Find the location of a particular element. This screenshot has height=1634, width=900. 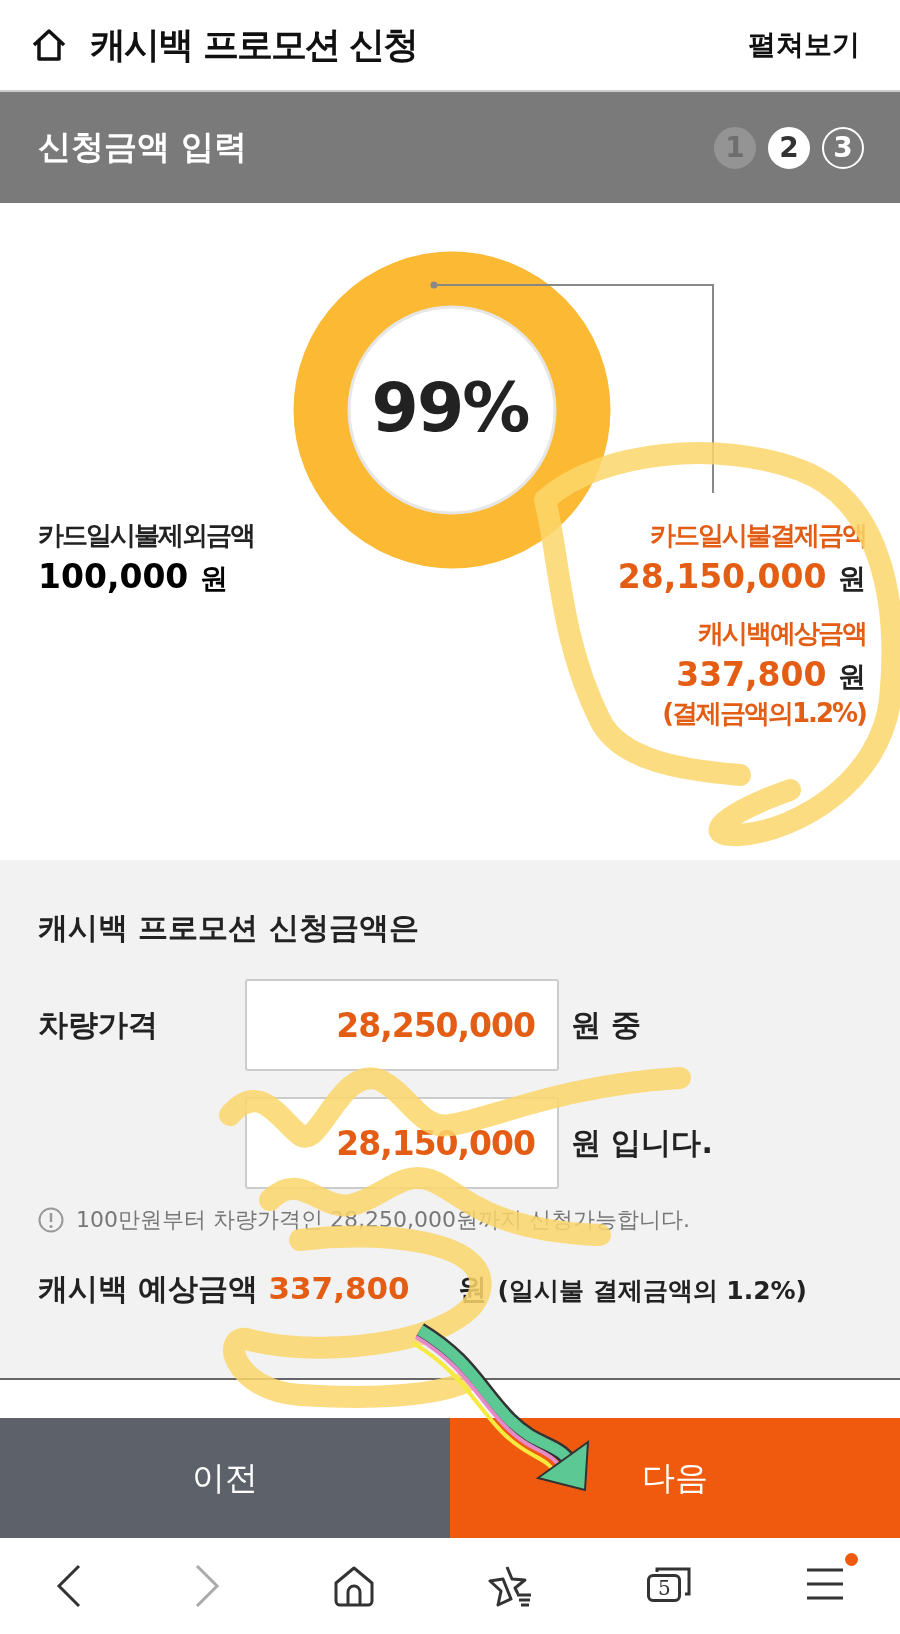

percent-label: 99% is located at coordinates (450, 407).